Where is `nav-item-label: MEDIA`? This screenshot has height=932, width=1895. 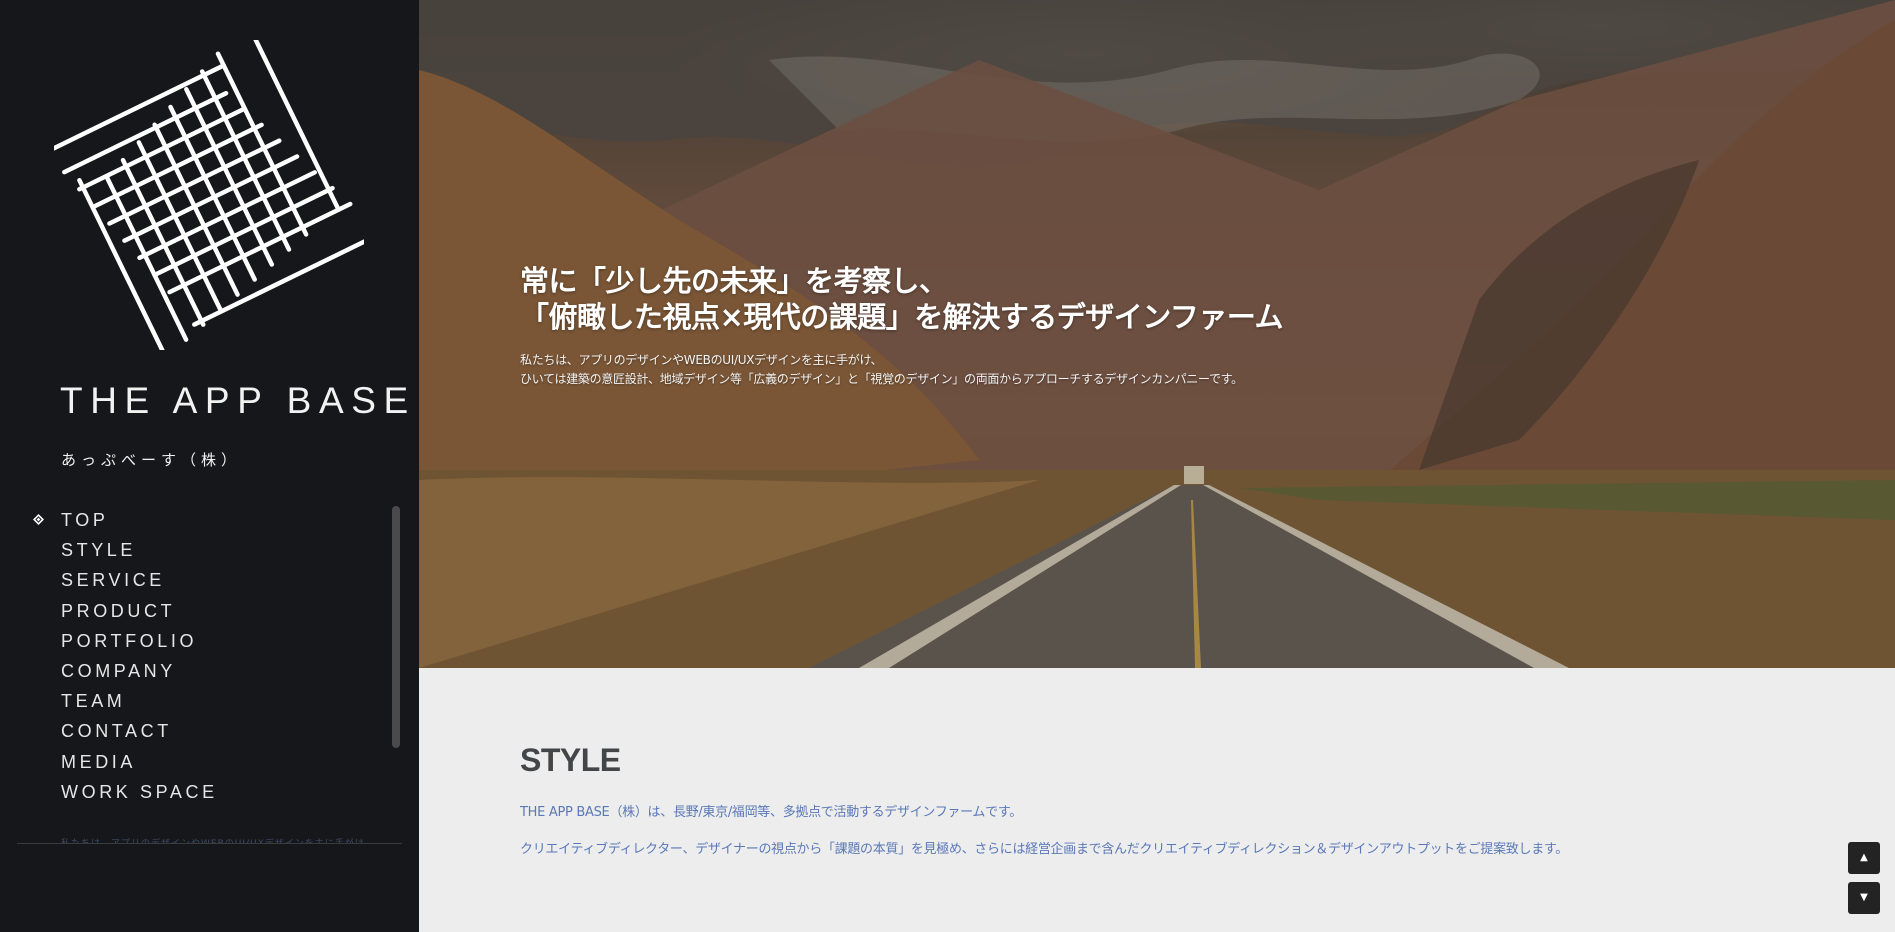
nav-item-label: MEDIA is located at coordinates (99, 761).